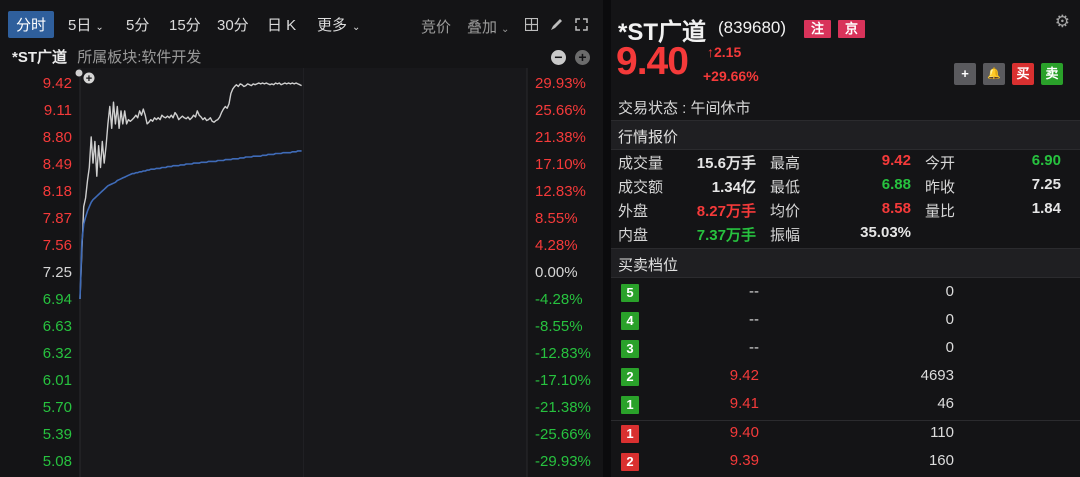 The height and width of the screenshot is (477, 1080). Describe the element at coordinates (785, 163) in the screenshot. I see `quote-label: 最高` at that location.